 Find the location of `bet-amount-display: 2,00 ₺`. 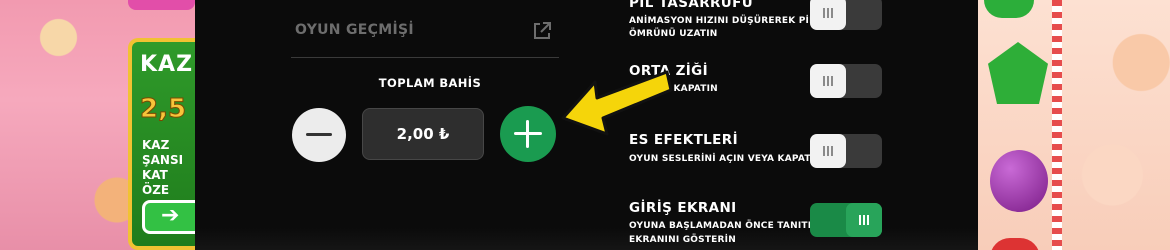

bet-amount-display: 2,00 ₺ is located at coordinates (423, 134).